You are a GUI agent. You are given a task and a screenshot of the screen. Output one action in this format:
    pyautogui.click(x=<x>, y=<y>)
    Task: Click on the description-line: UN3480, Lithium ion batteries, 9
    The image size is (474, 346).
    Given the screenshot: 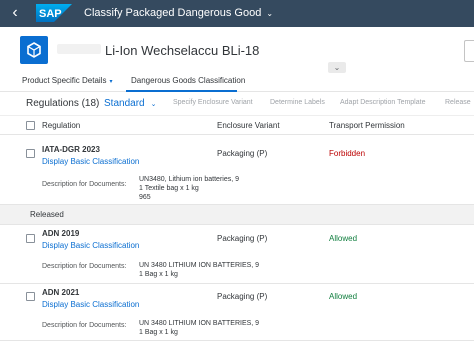 What is the action you would take?
    pyautogui.click(x=189, y=179)
    